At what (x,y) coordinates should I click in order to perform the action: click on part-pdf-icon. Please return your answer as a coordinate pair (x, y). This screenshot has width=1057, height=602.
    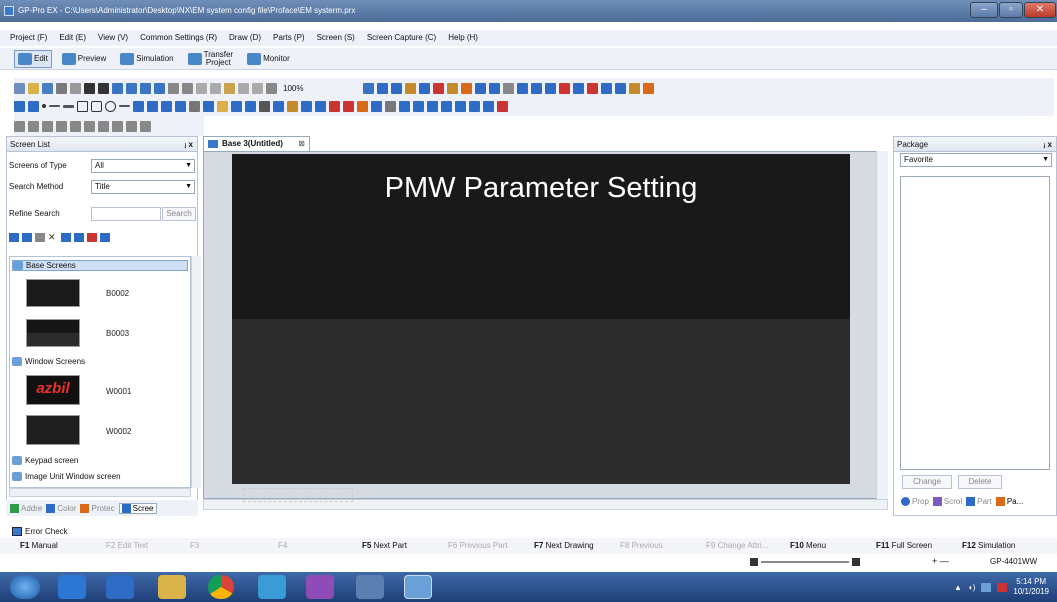
    Looking at the image, I should click on (564, 88).